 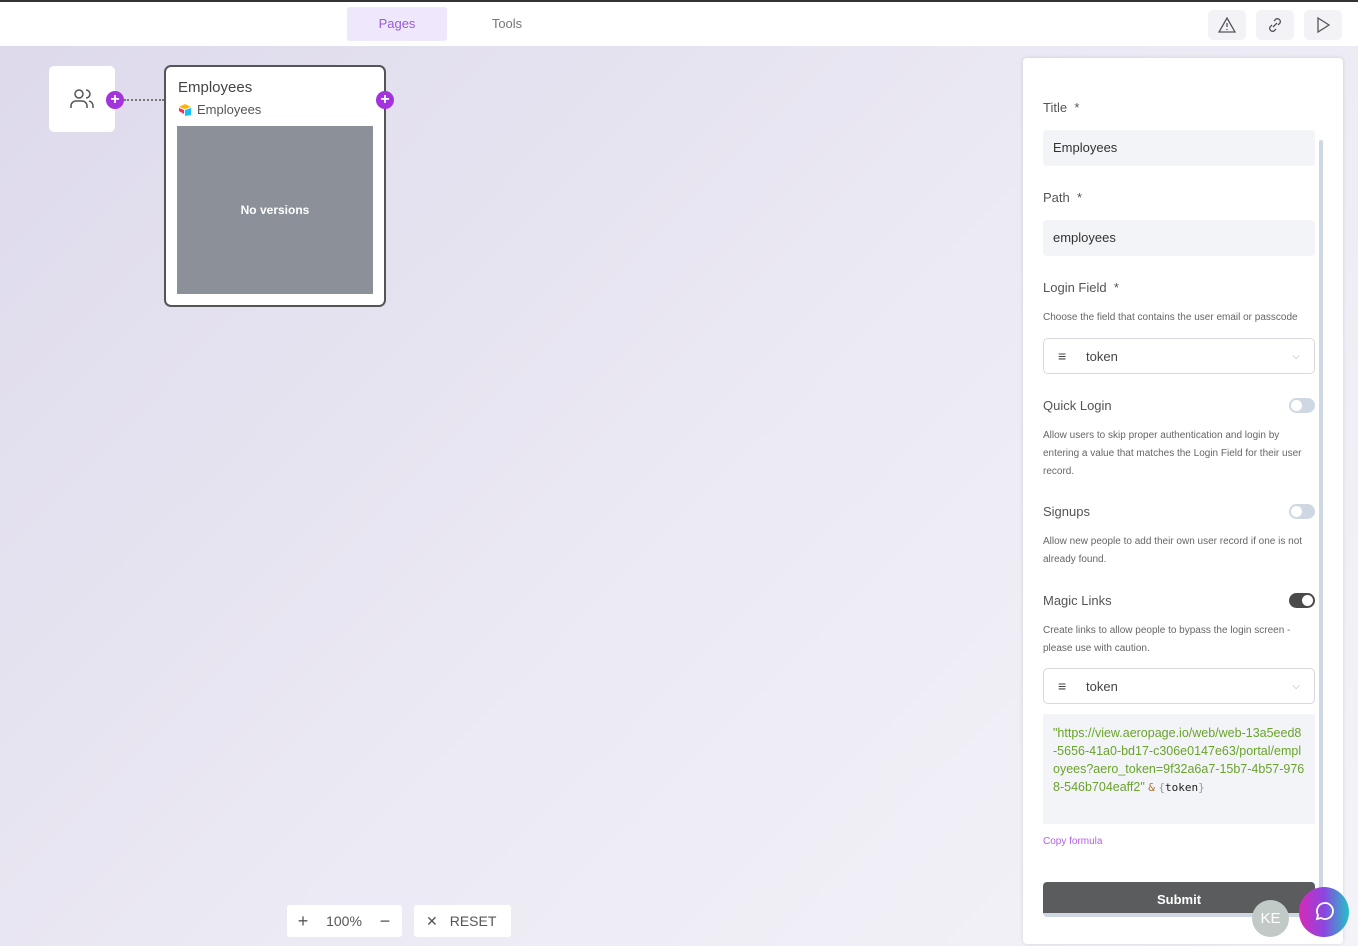 I want to click on reset-label: RESET, so click(x=473, y=921).